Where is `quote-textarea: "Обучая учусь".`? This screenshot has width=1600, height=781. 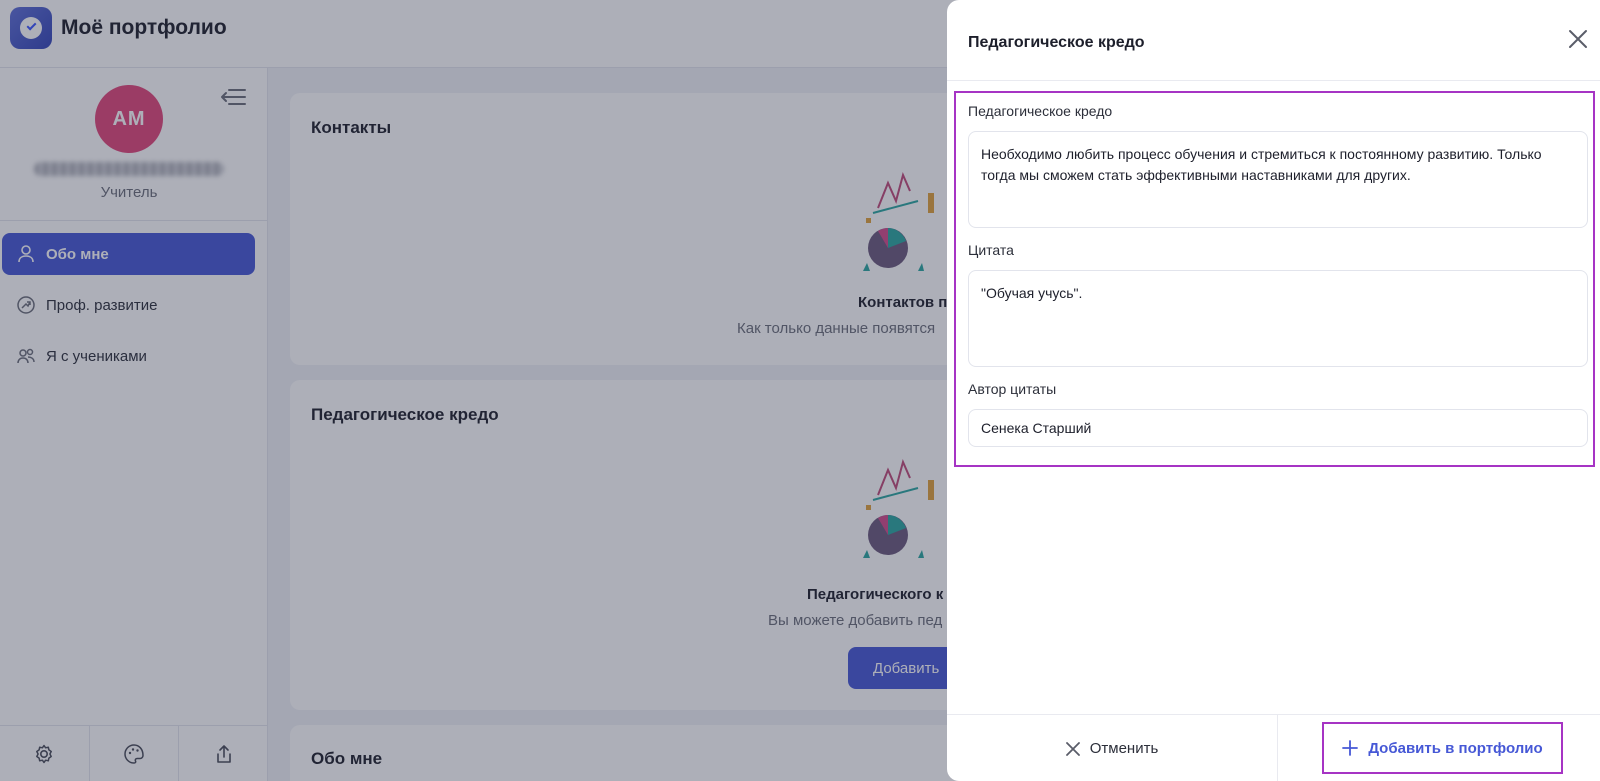 quote-textarea: "Обучая учусь". is located at coordinates (1278, 318).